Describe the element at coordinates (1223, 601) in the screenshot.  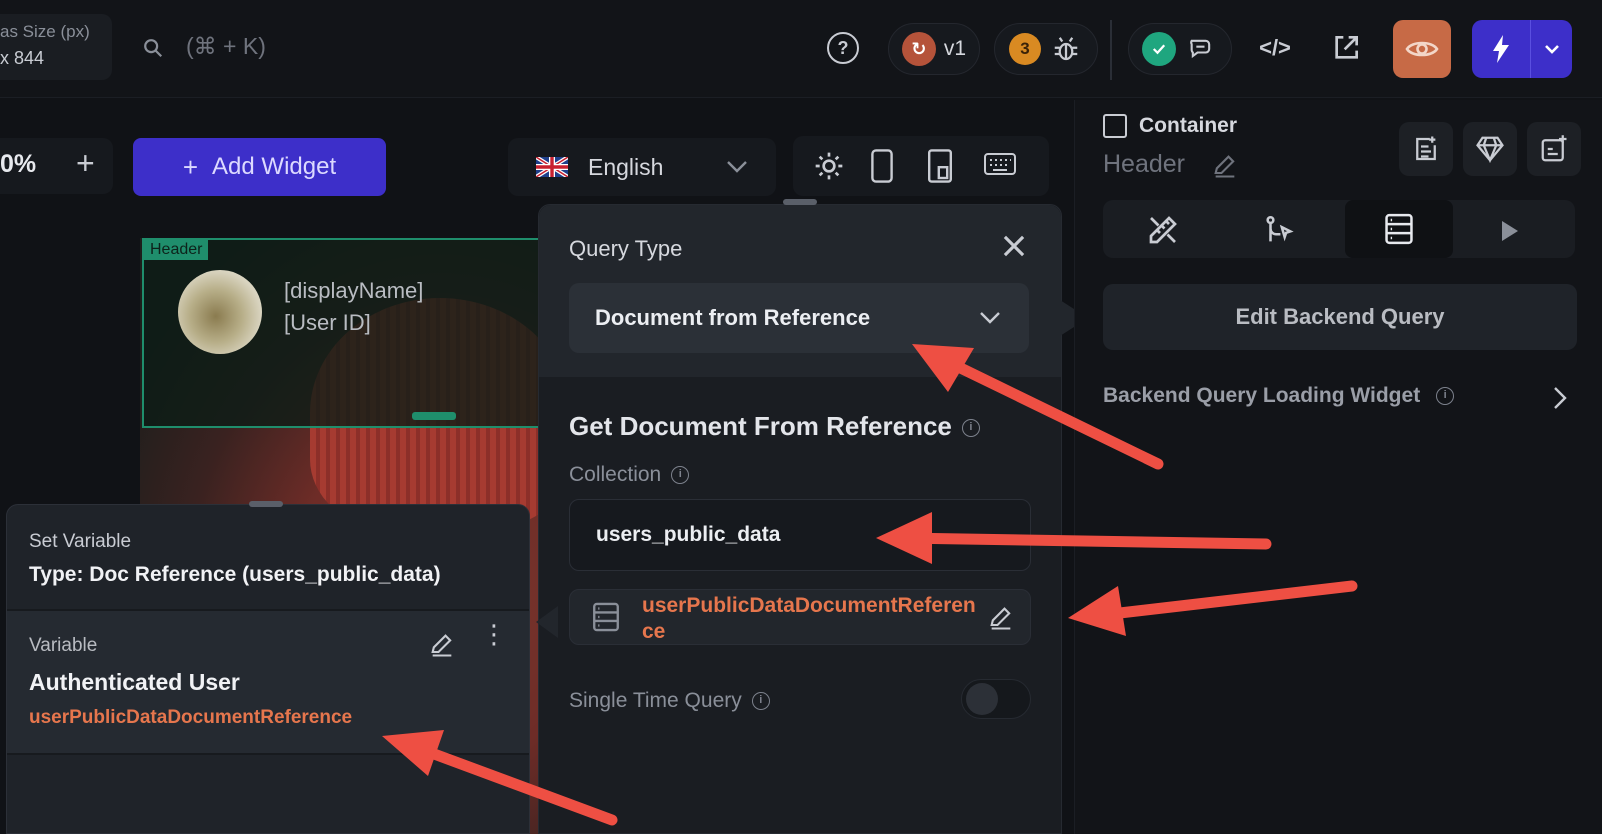
I see `arrow-shaft-reference` at that location.